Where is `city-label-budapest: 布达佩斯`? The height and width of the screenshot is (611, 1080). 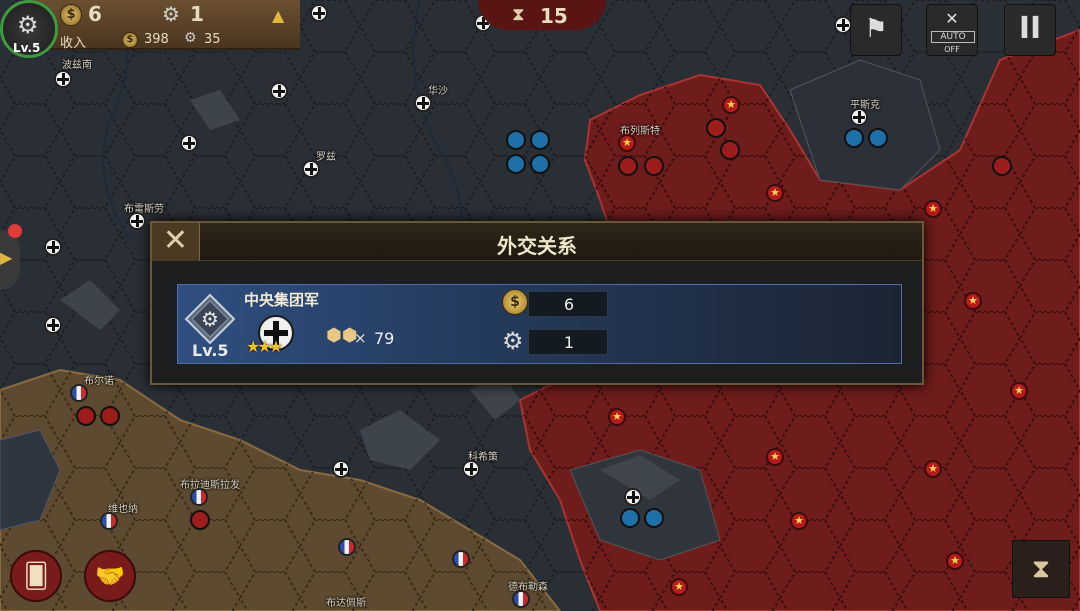
city-label-budapest: 布达佩斯 is located at coordinates (346, 603).